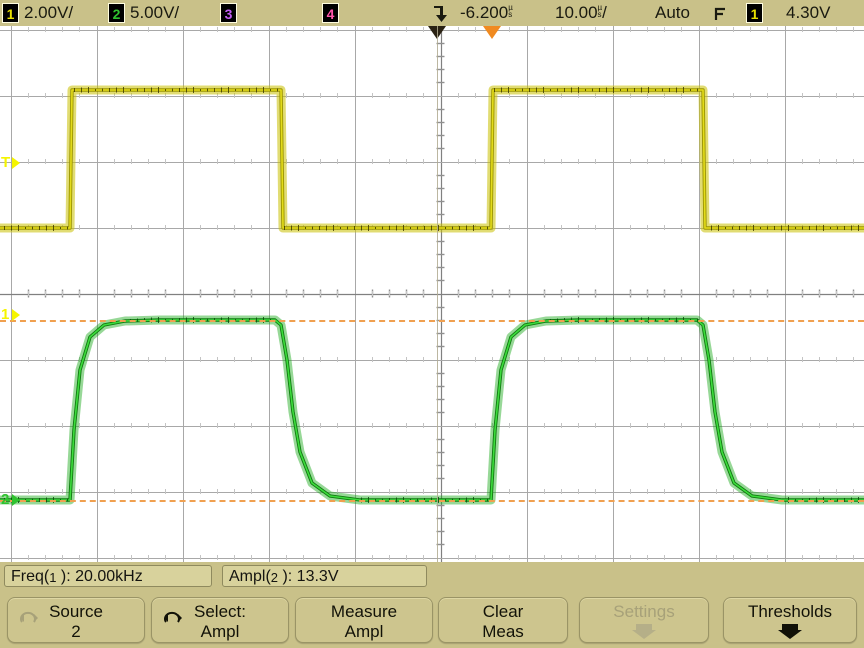  Describe the element at coordinates (324, 576) in the screenshot. I see `measurement-ampl-ch2: Ampl(2 ): 13.3V` at that location.